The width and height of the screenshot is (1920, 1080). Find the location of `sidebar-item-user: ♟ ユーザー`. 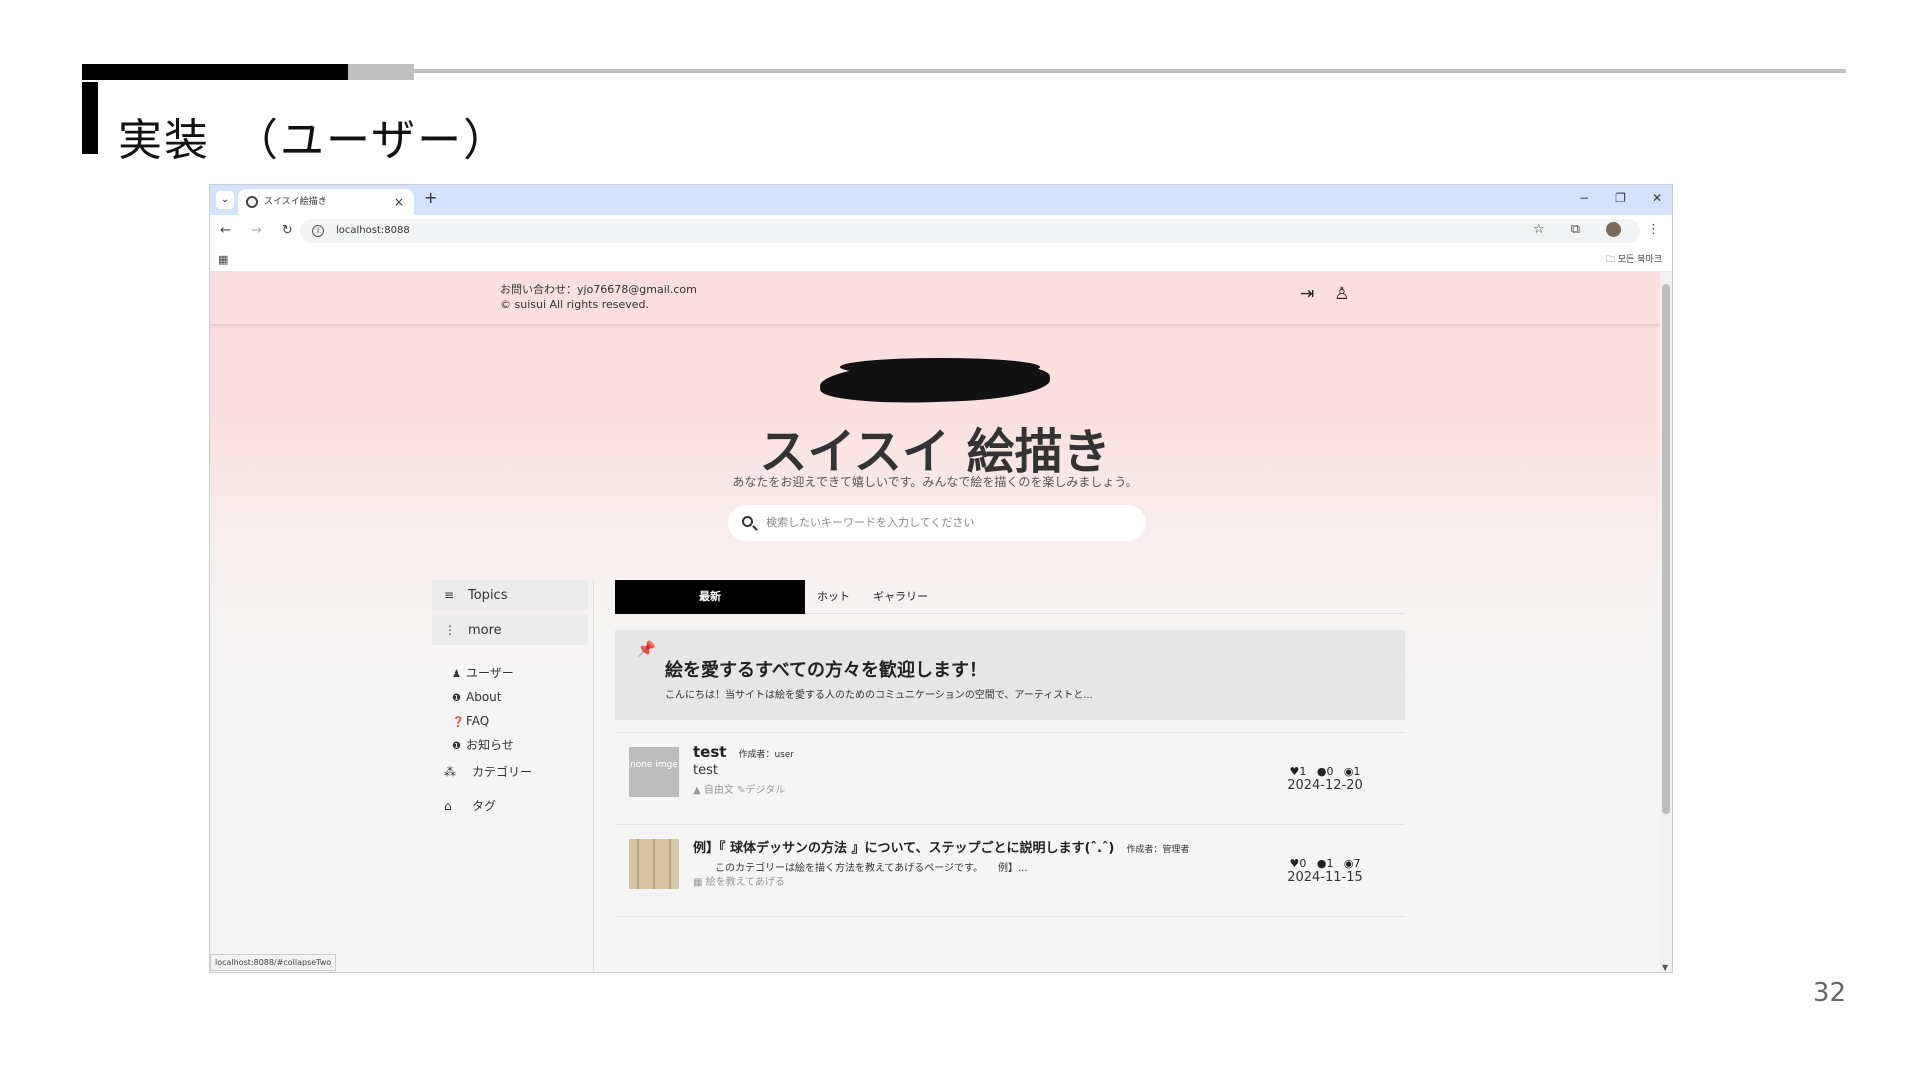

sidebar-item-user: ♟ ユーザー is located at coordinates (520, 673).